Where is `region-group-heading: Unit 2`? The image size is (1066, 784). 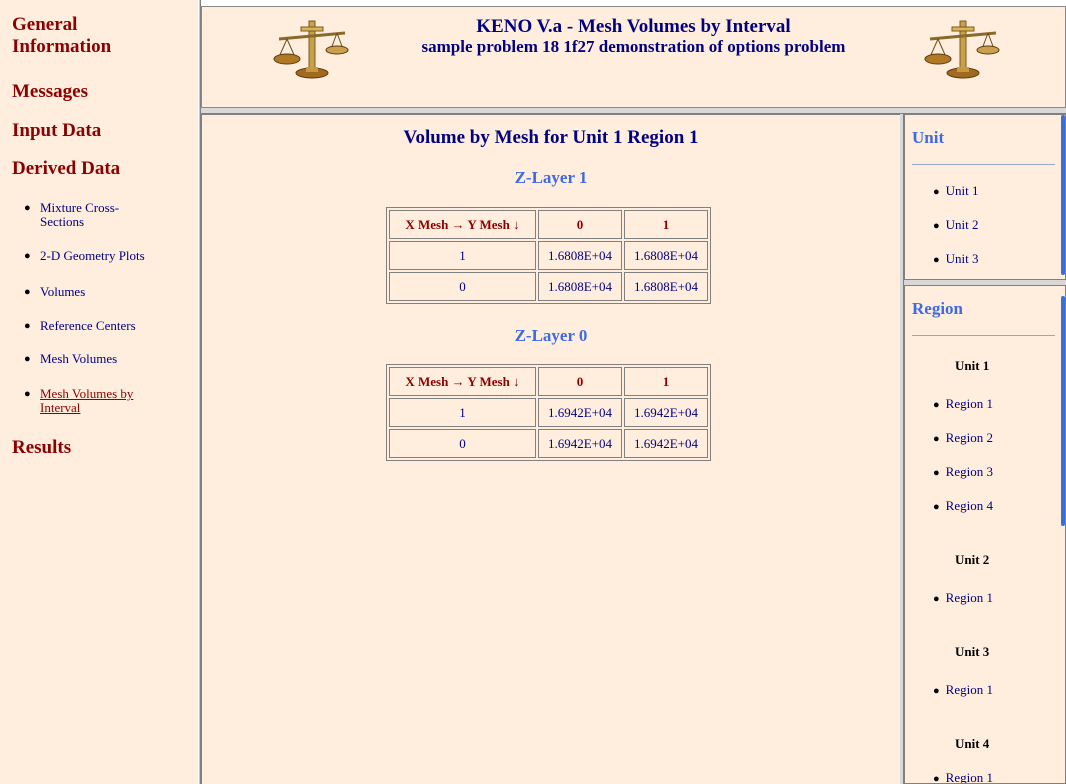 region-group-heading: Unit 2 is located at coordinates (972, 559).